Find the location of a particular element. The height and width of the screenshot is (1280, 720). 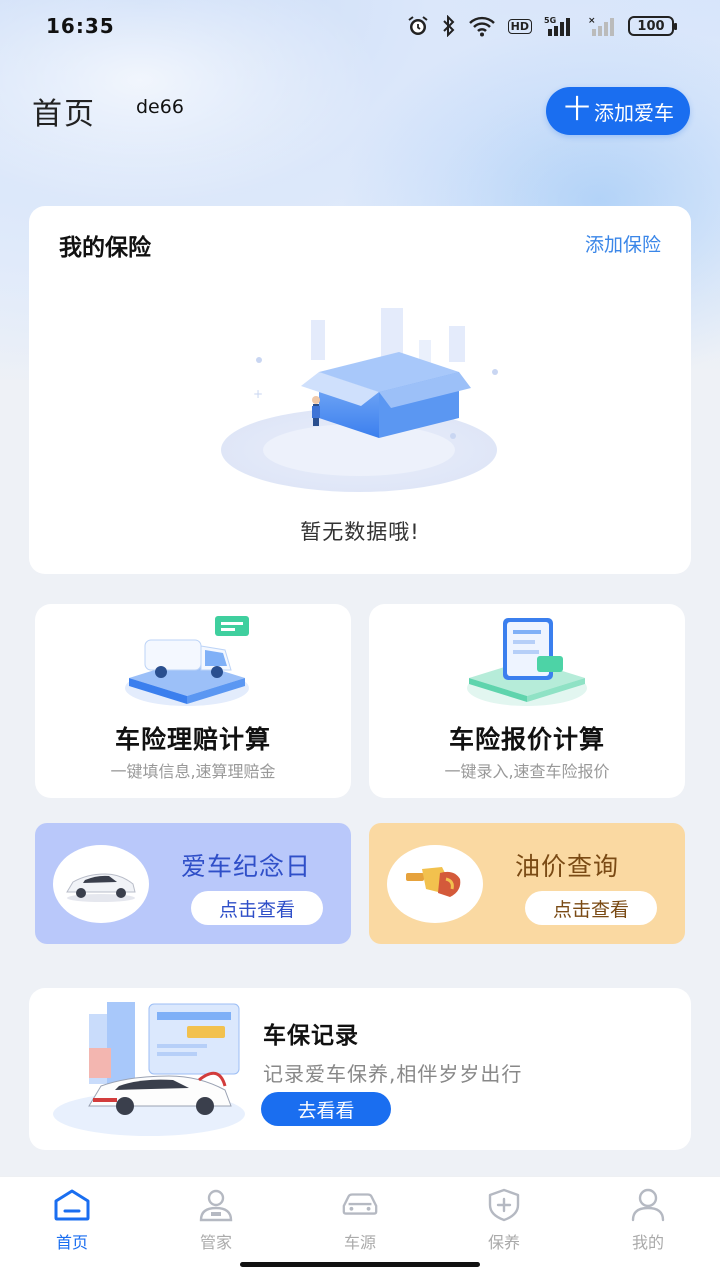

fuel-price-title: 油价查询 is located at coordinates (567, 866).